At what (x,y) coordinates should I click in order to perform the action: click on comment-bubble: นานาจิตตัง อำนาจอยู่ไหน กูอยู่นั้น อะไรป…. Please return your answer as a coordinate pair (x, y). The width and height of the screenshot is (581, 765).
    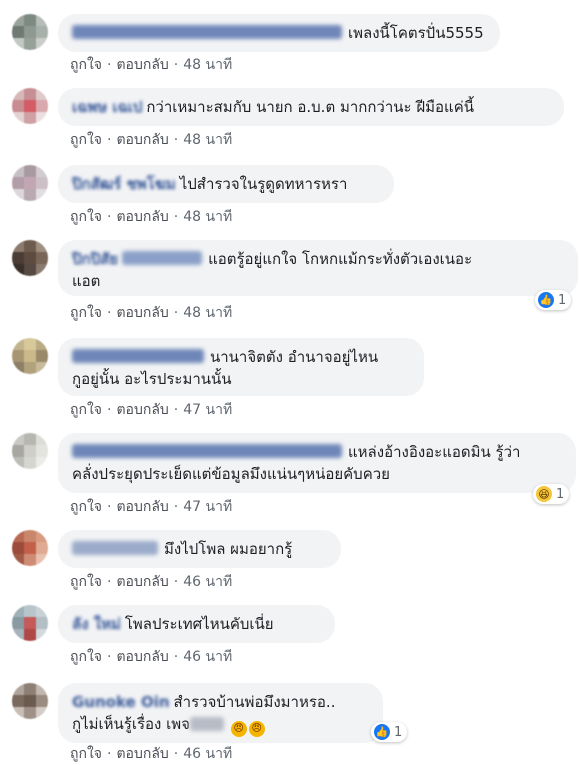
    Looking at the image, I should click on (241, 367).